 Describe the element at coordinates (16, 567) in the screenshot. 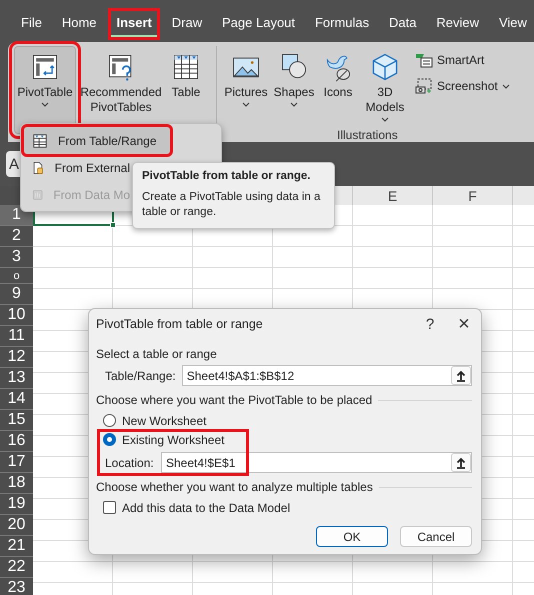

I see `row-header: 22` at that location.